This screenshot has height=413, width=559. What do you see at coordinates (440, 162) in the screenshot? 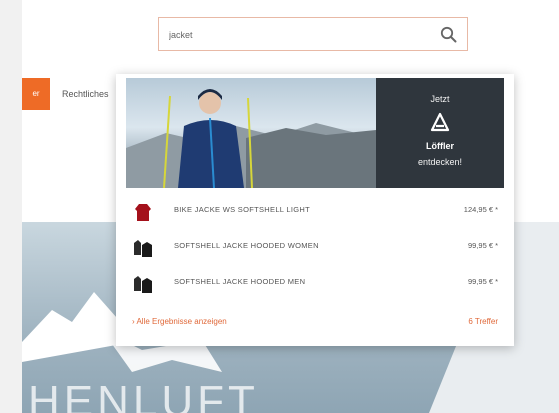
I see `brand-line-bottom: entdecken!` at bounding box center [440, 162].